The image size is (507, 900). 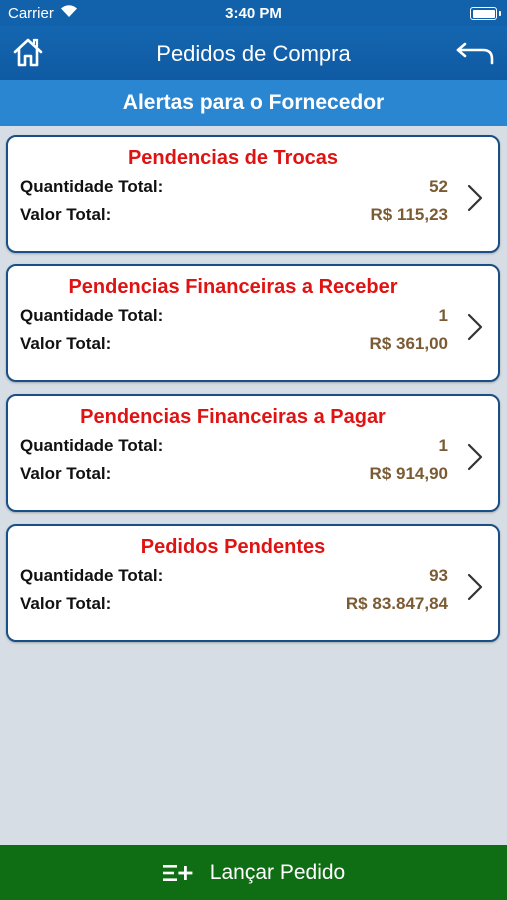 I want to click on value-row: Valor Total: R$ 361,00, so click(x=234, y=344).